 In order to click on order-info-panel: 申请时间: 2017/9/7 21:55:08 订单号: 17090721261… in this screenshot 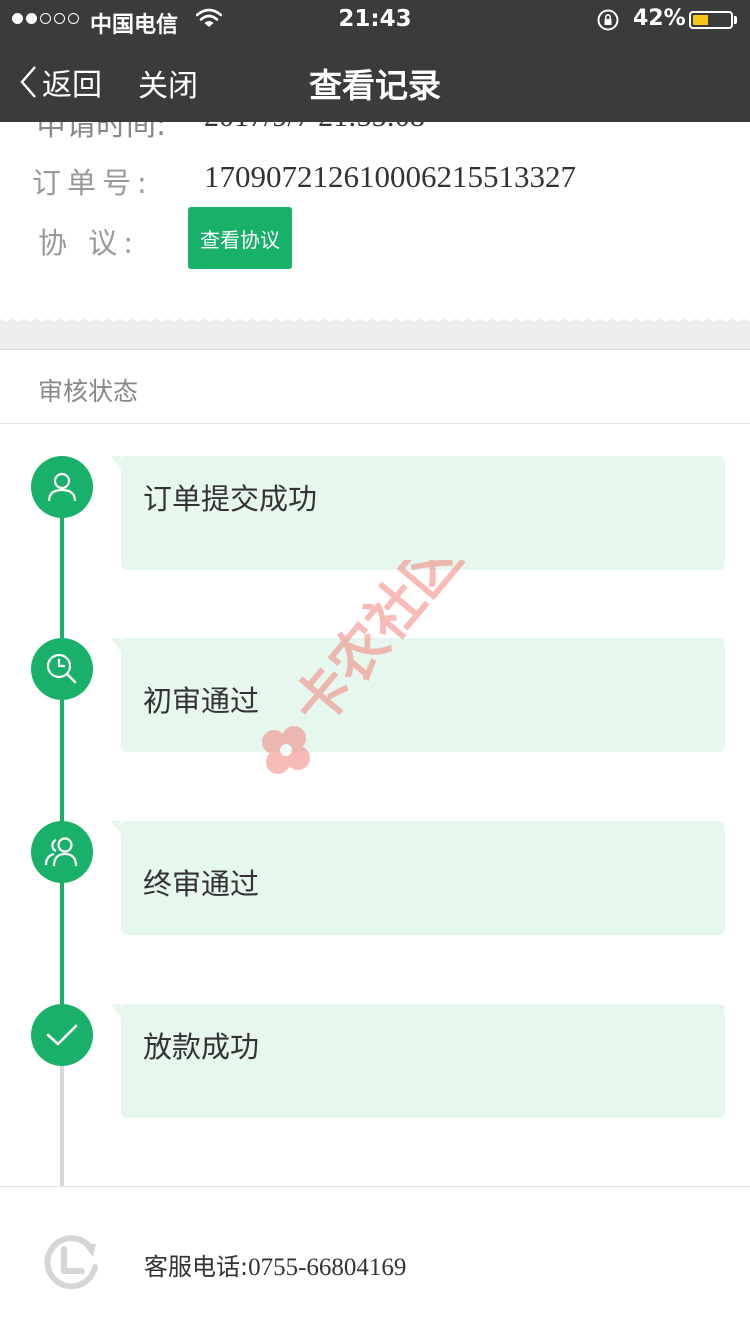, I will do `click(375, 220)`.